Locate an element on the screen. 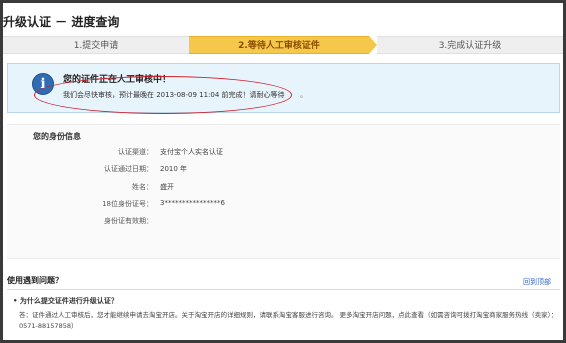  identity-row-validity: 身份证有效期： is located at coordinates (157, 222).